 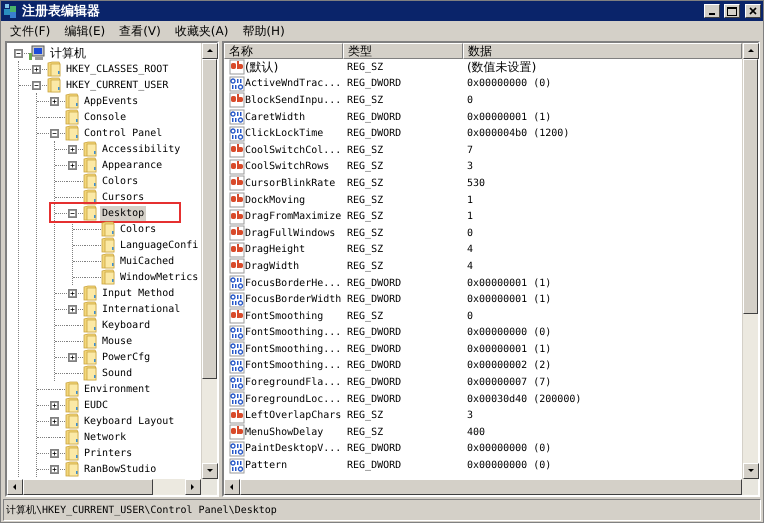 What do you see at coordinates (141, 149) in the screenshot?
I see `tree-item: Accessibility` at bounding box center [141, 149].